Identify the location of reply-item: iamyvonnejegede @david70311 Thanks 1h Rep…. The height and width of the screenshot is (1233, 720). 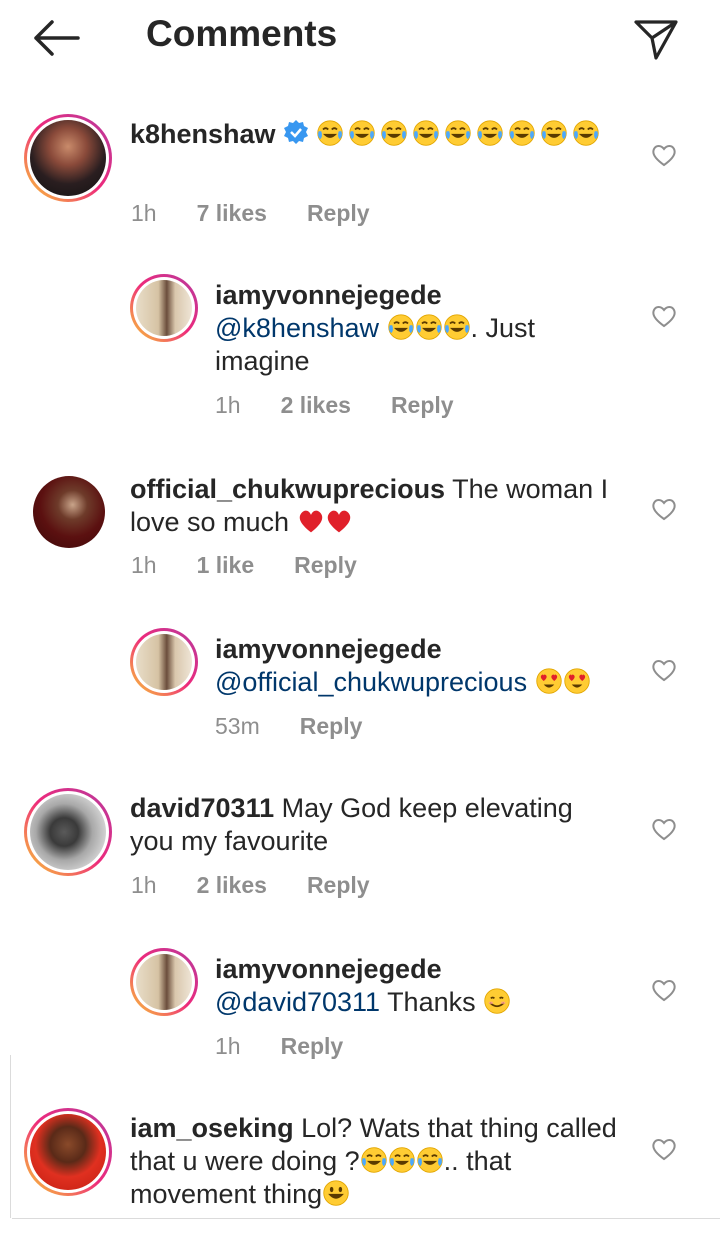
(360, 1008).